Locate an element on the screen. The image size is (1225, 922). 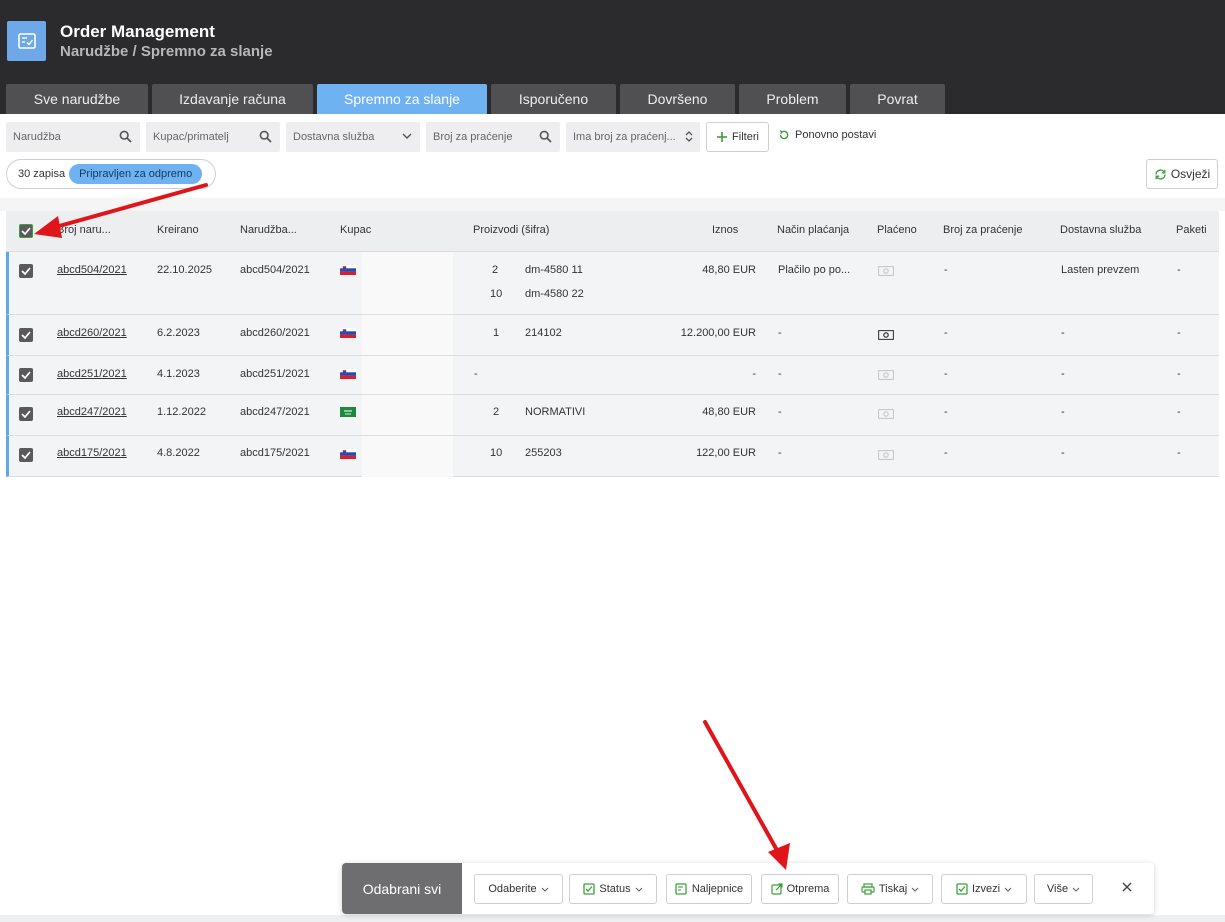
dispatch-button: Otprema is located at coordinates (800, 889).